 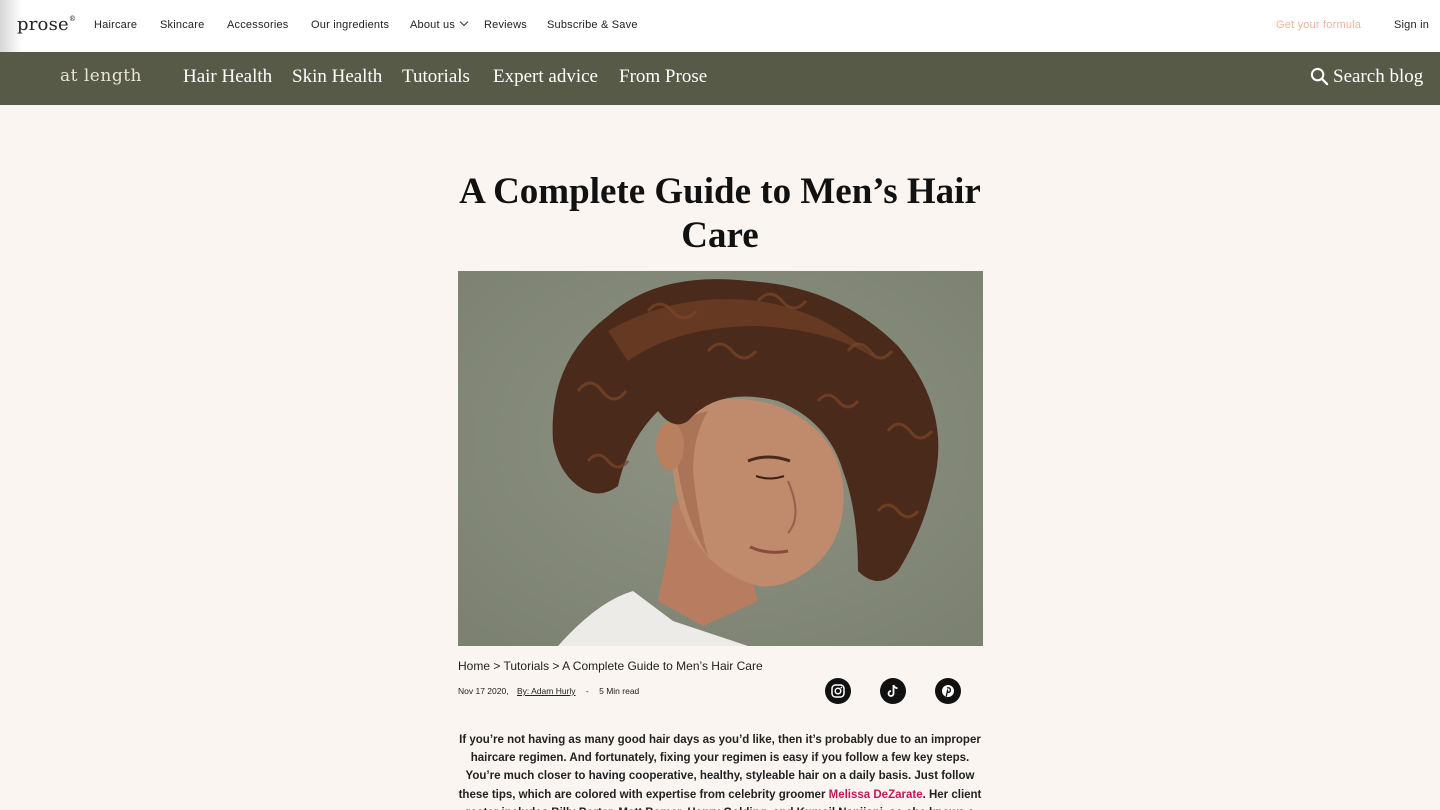 I want to click on at-length-logo: at length, so click(x=101, y=76).